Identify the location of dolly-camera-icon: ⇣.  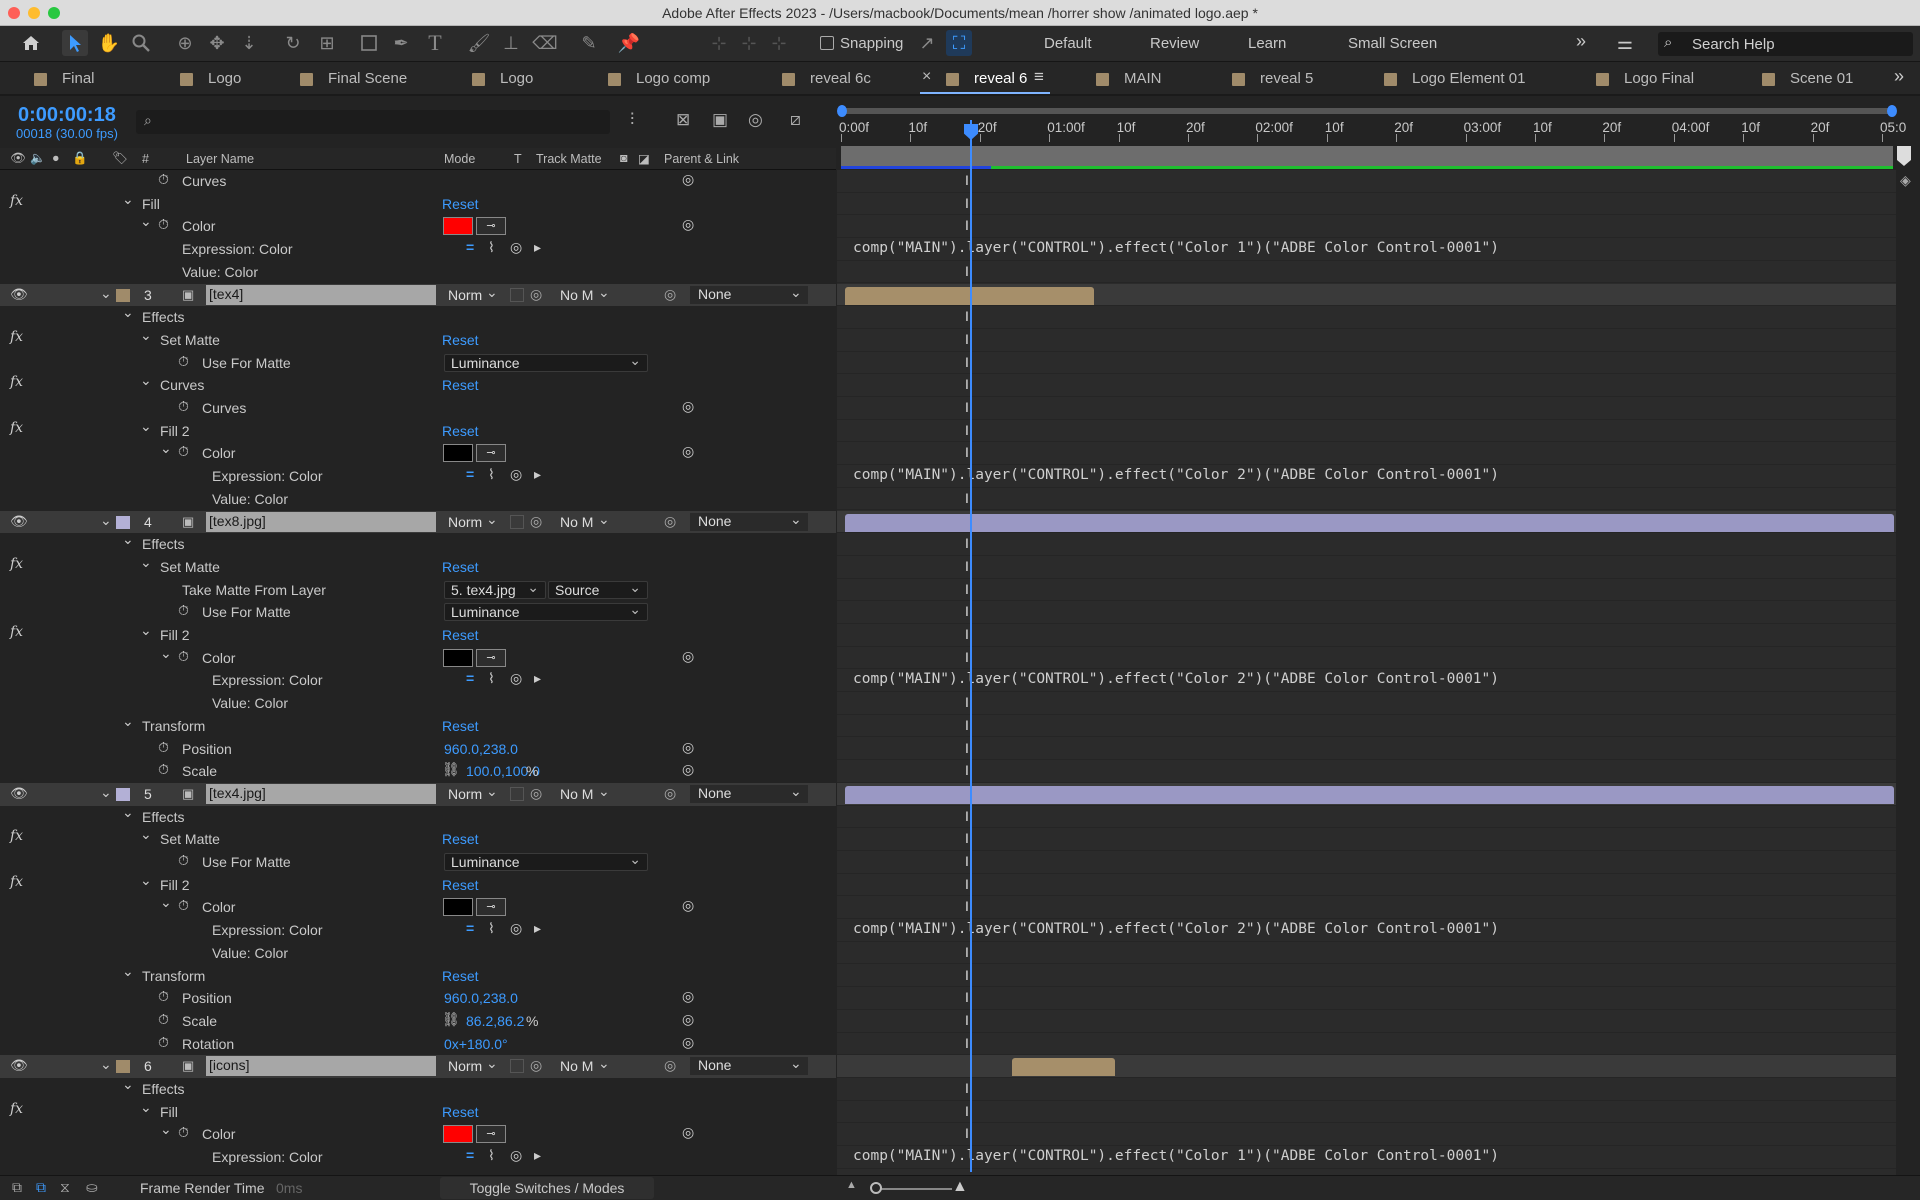
(249, 43).